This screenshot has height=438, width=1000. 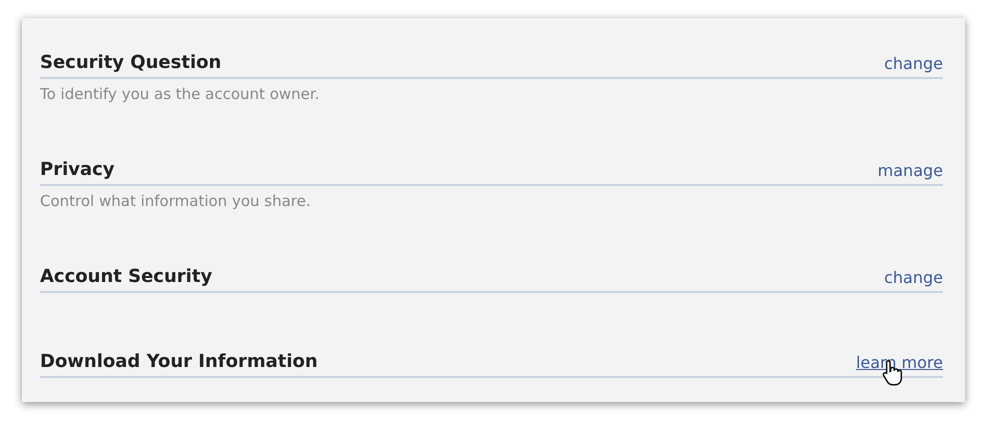 What do you see at coordinates (176, 201) in the screenshot?
I see `section-description: Control what information you share.` at bounding box center [176, 201].